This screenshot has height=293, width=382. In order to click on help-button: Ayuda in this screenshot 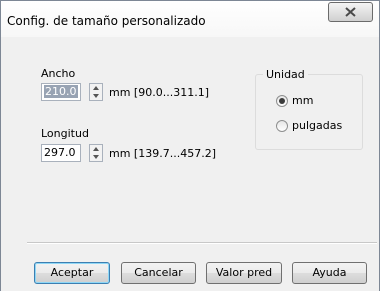, I will do `click(329, 273)`.